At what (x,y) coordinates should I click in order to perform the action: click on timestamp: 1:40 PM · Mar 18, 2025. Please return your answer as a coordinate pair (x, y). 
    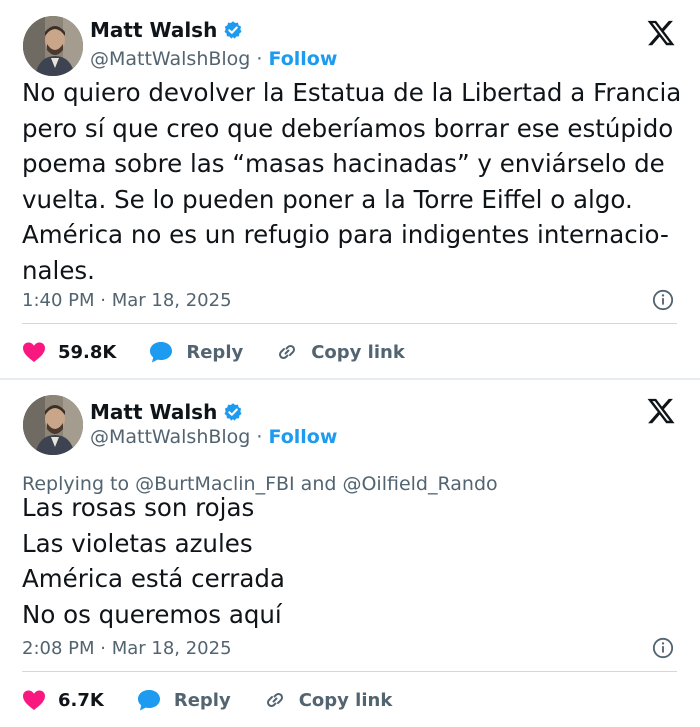
    Looking at the image, I should click on (127, 300).